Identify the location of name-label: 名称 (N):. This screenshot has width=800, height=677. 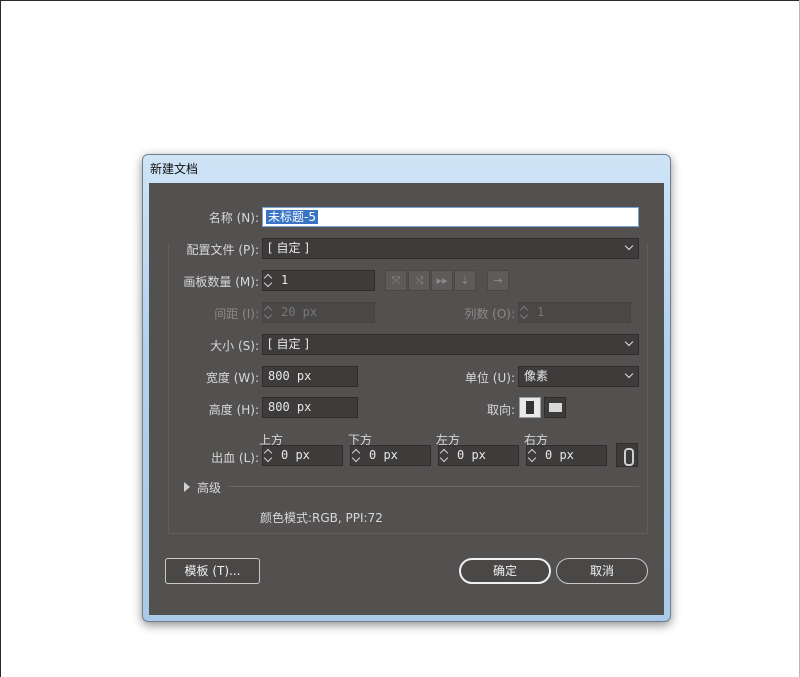
(233, 218).